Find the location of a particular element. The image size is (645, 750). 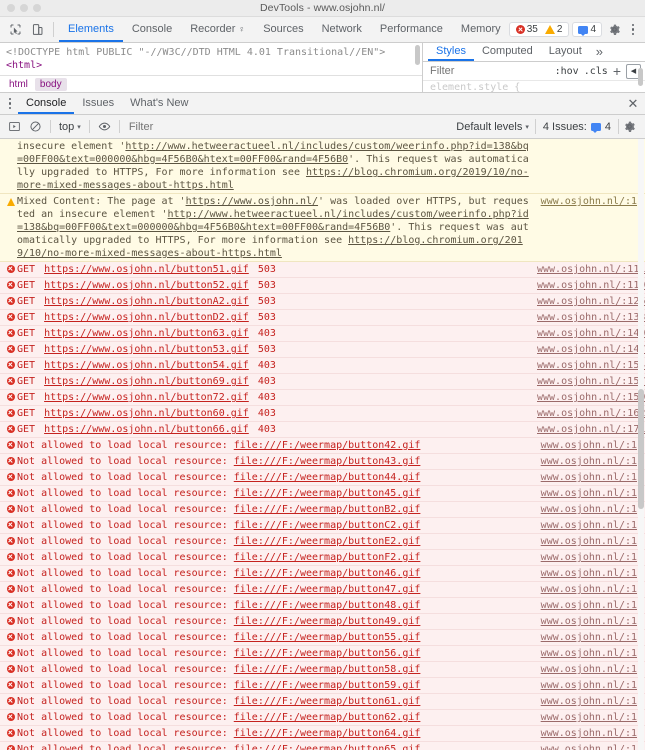

console-message-source-link: www.osjohn.nl/:154 is located at coordinates (591, 365).